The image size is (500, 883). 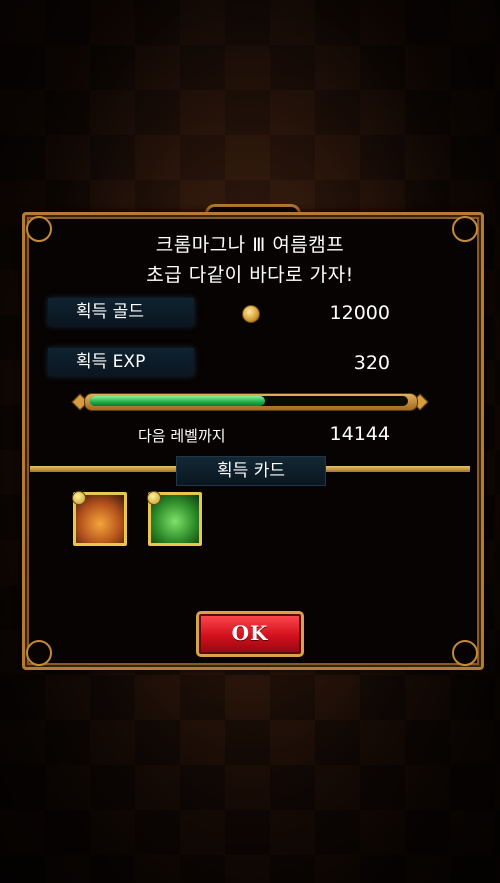 What do you see at coordinates (371, 363) in the screenshot?
I see `exp-value: 320` at bounding box center [371, 363].